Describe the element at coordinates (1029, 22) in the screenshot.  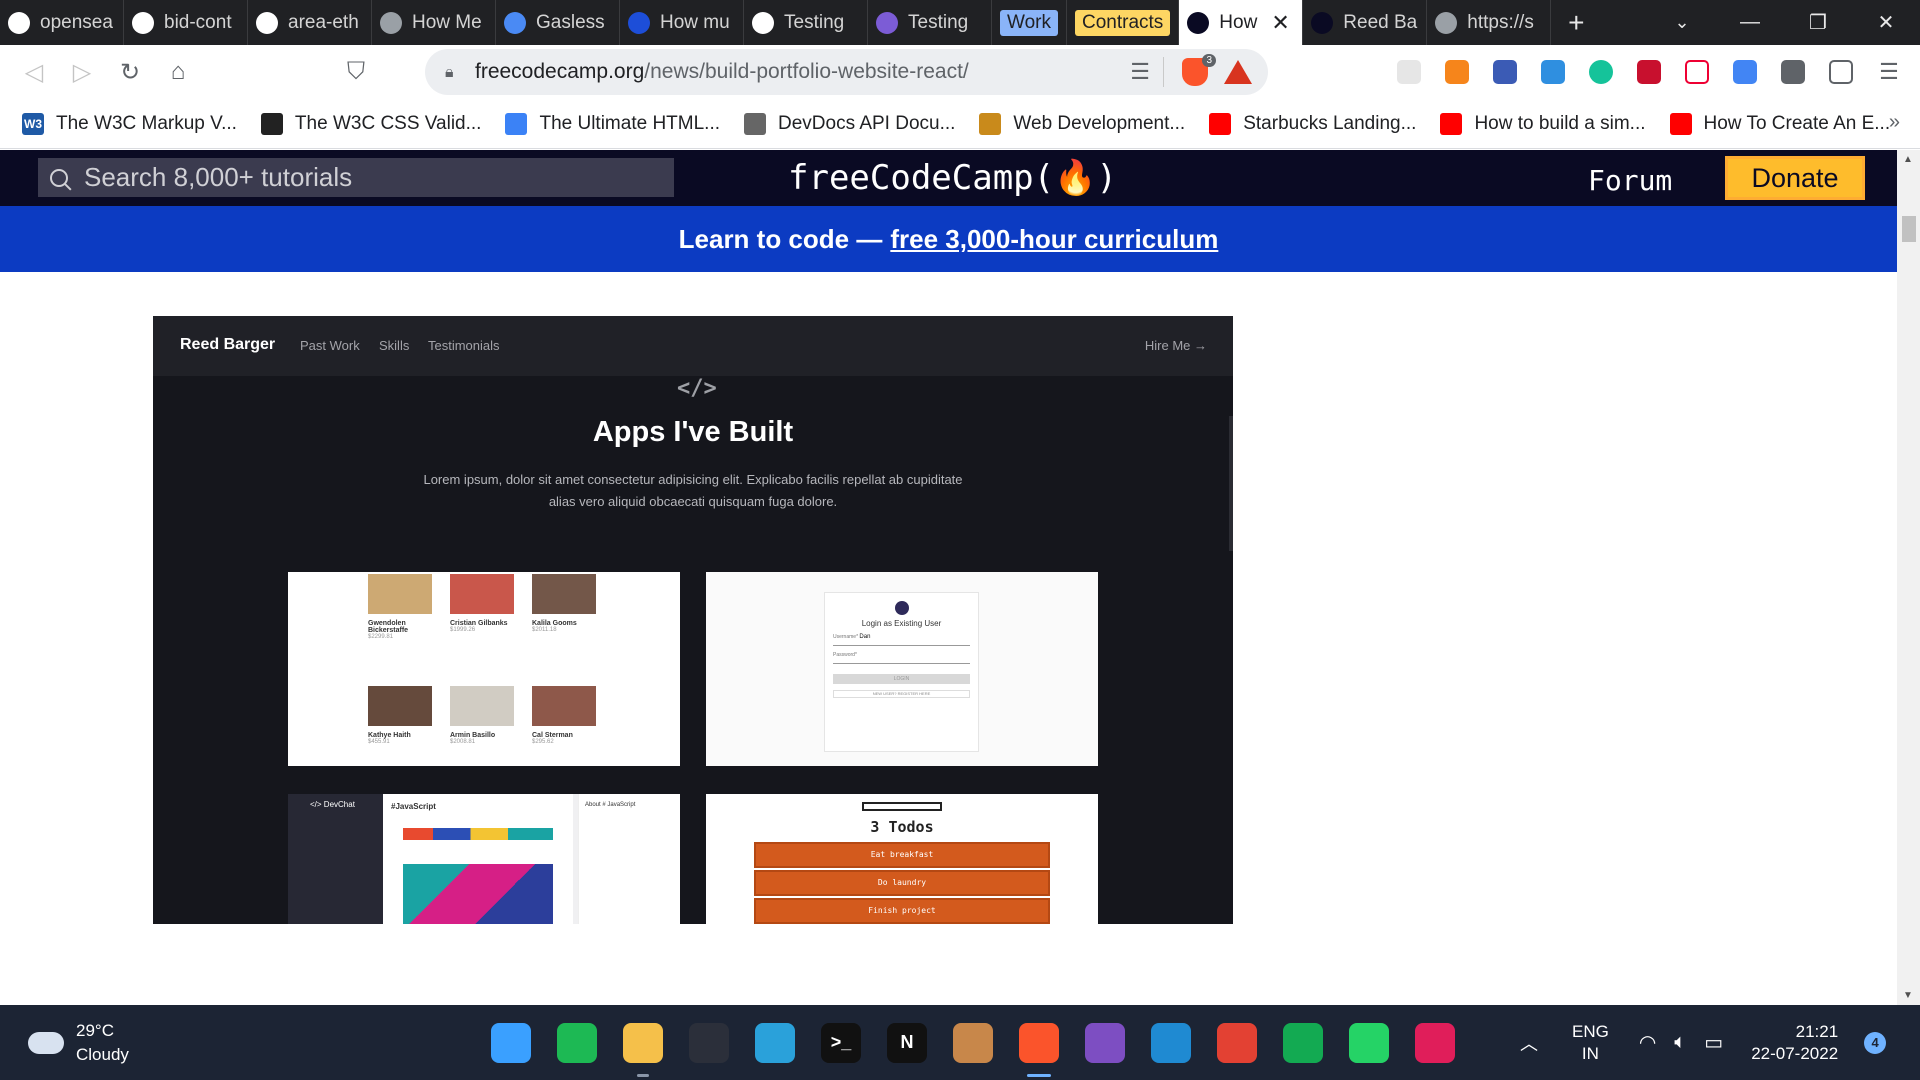
I see `tab-group: Work` at that location.